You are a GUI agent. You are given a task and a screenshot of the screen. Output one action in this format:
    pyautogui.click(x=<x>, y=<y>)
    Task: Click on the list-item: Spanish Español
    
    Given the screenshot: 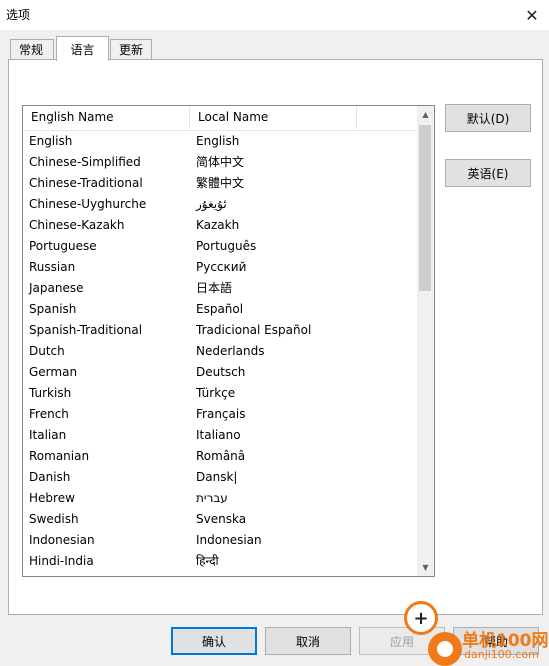 What is the action you would take?
    pyautogui.click(x=220, y=309)
    